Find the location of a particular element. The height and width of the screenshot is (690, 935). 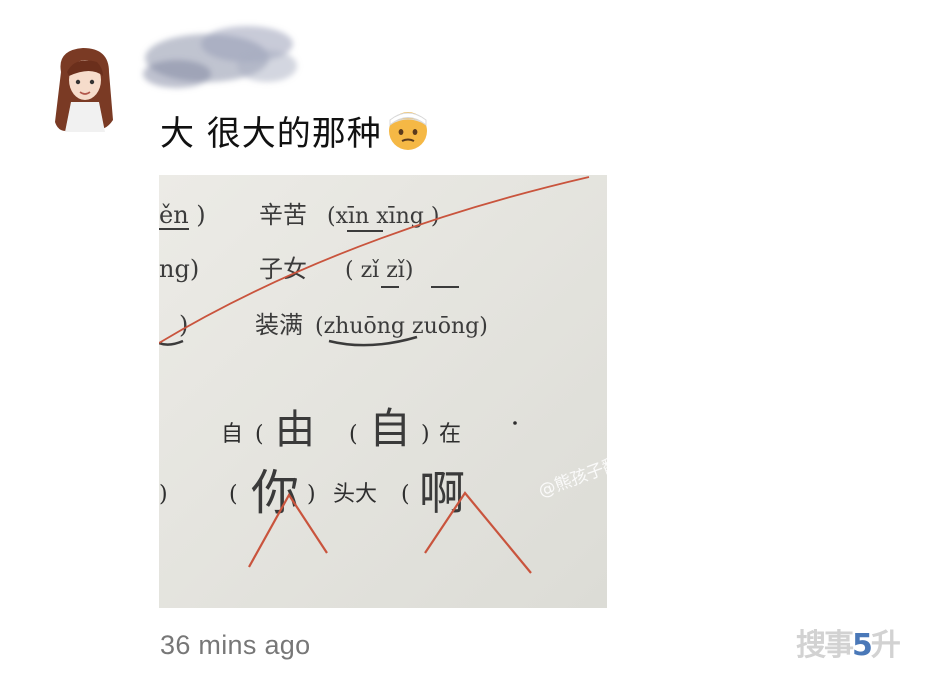

logo-char: 升 is located at coordinates (885, 645).